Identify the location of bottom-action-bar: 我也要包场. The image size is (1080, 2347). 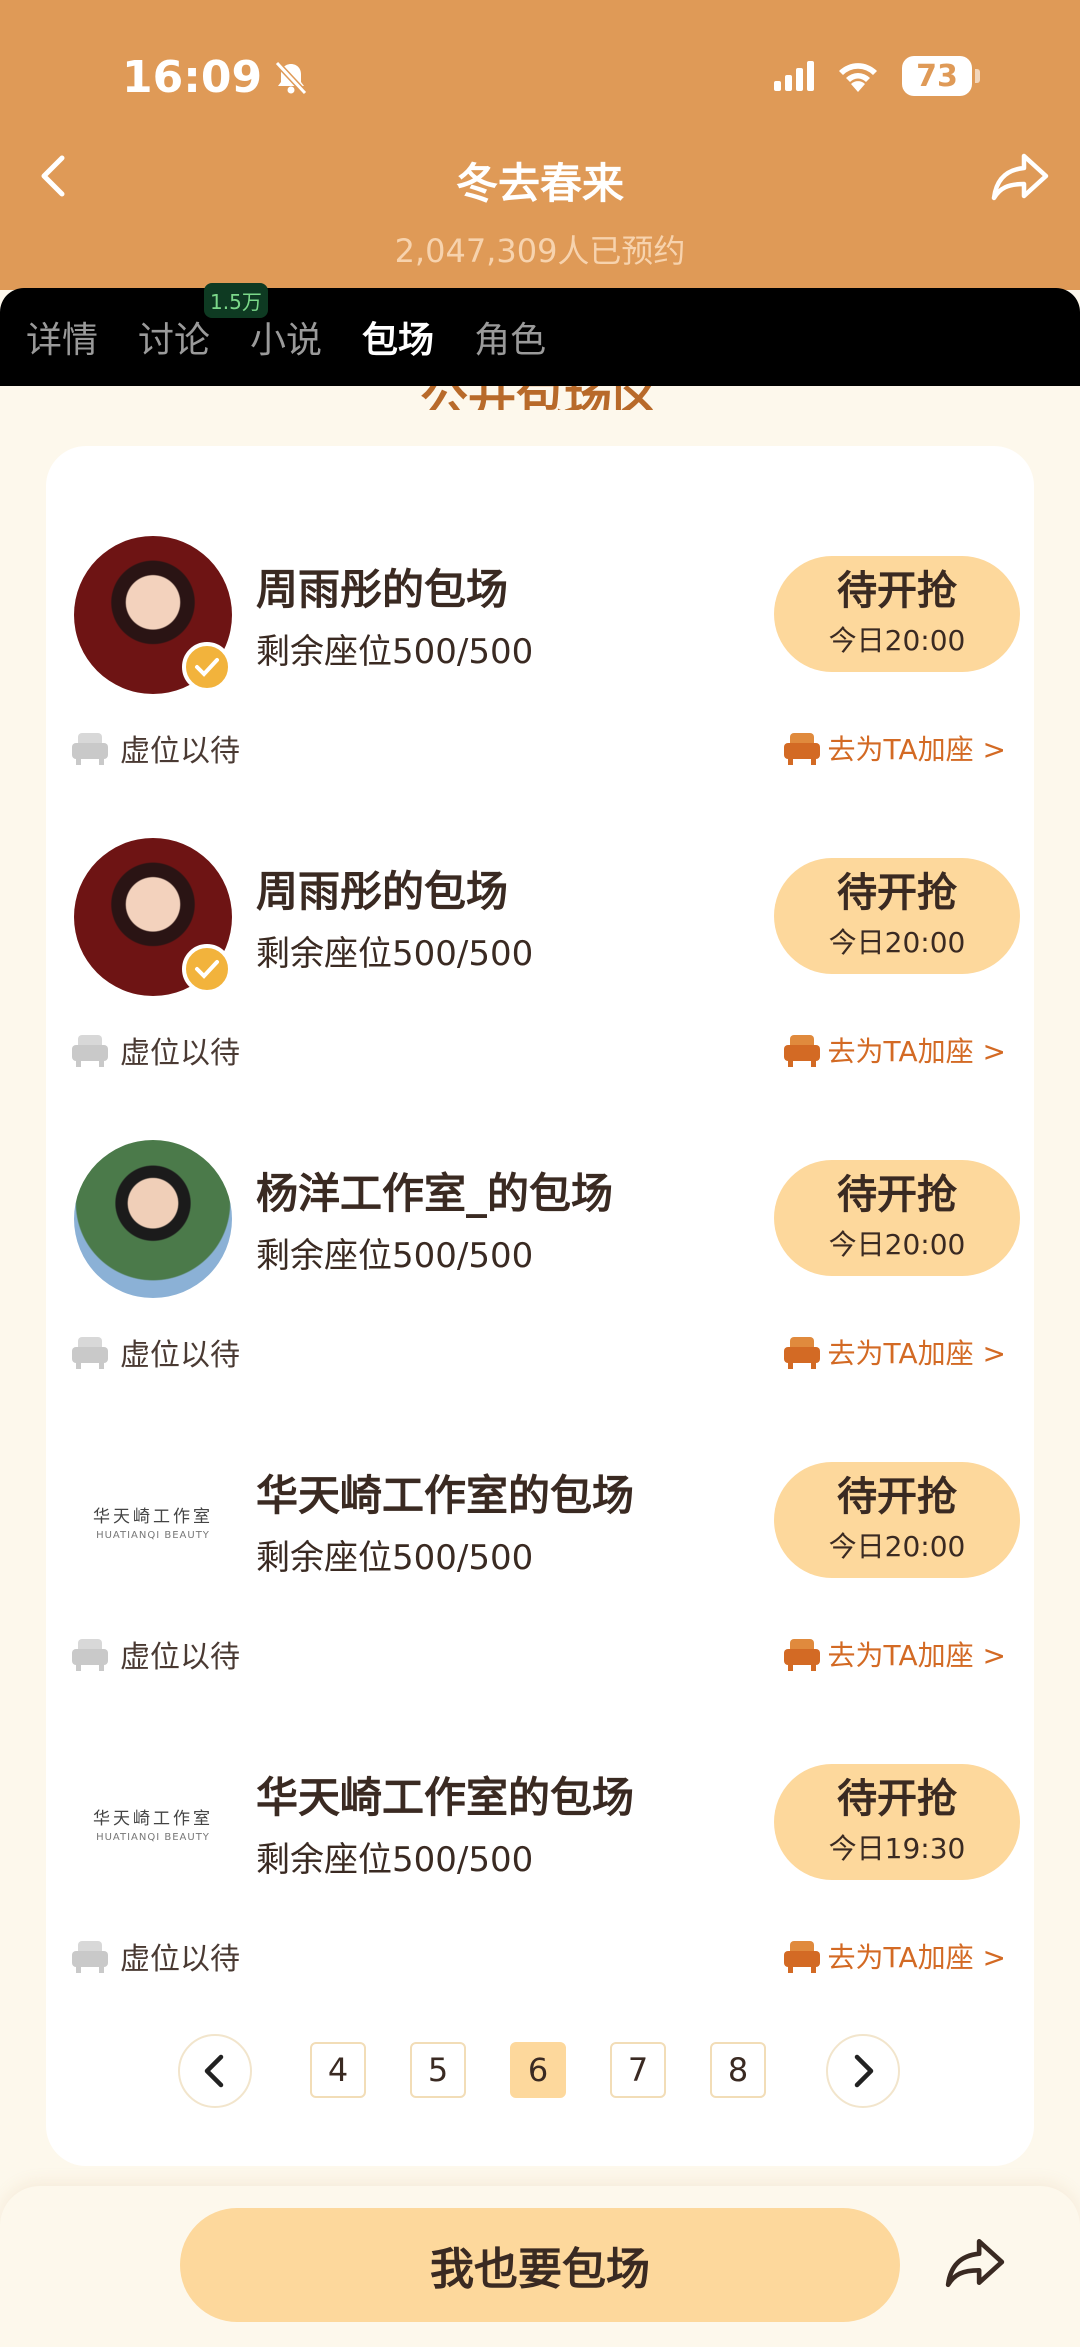
(540, 2266).